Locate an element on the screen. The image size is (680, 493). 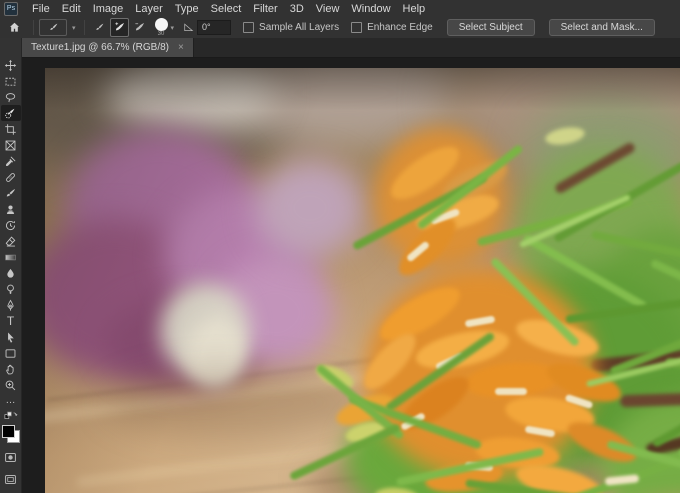
brush-angle-control: 0° is located at coordinates (207, 27).